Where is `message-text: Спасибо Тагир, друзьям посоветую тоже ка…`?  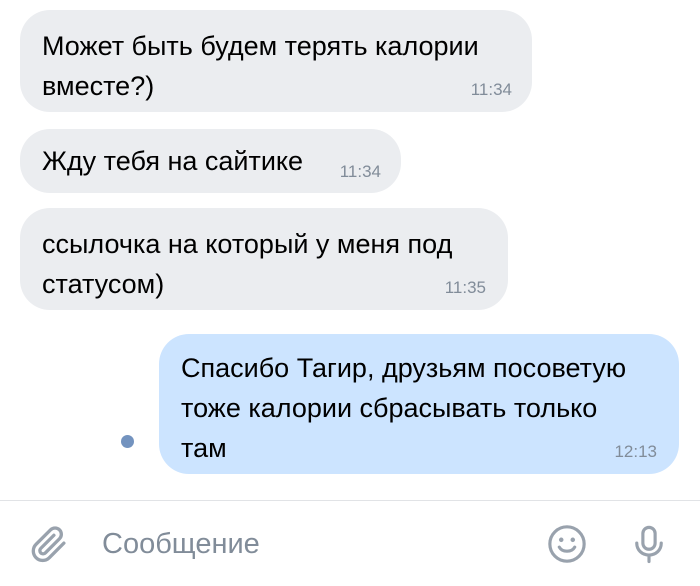
message-text: Спасибо Тагир, друзьям посоветую тоже ка… is located at coordinates (404, 408).